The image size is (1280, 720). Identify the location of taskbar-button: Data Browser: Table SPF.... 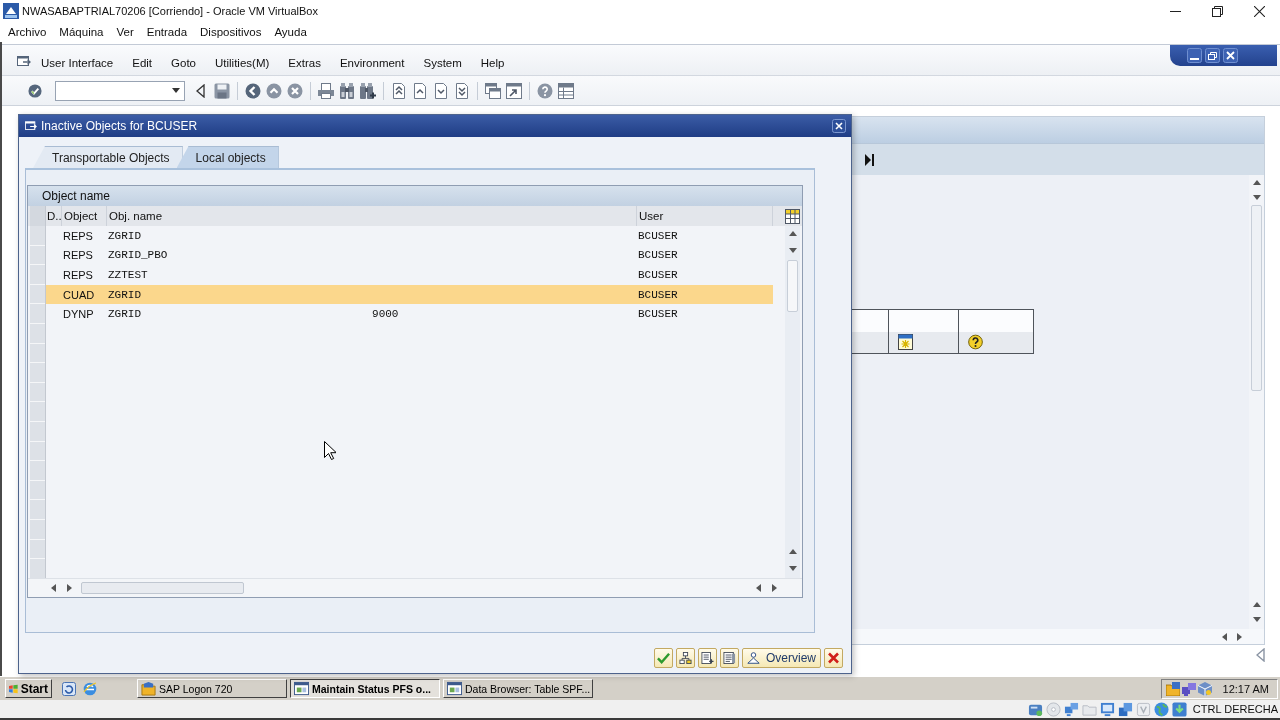
(518, 688).